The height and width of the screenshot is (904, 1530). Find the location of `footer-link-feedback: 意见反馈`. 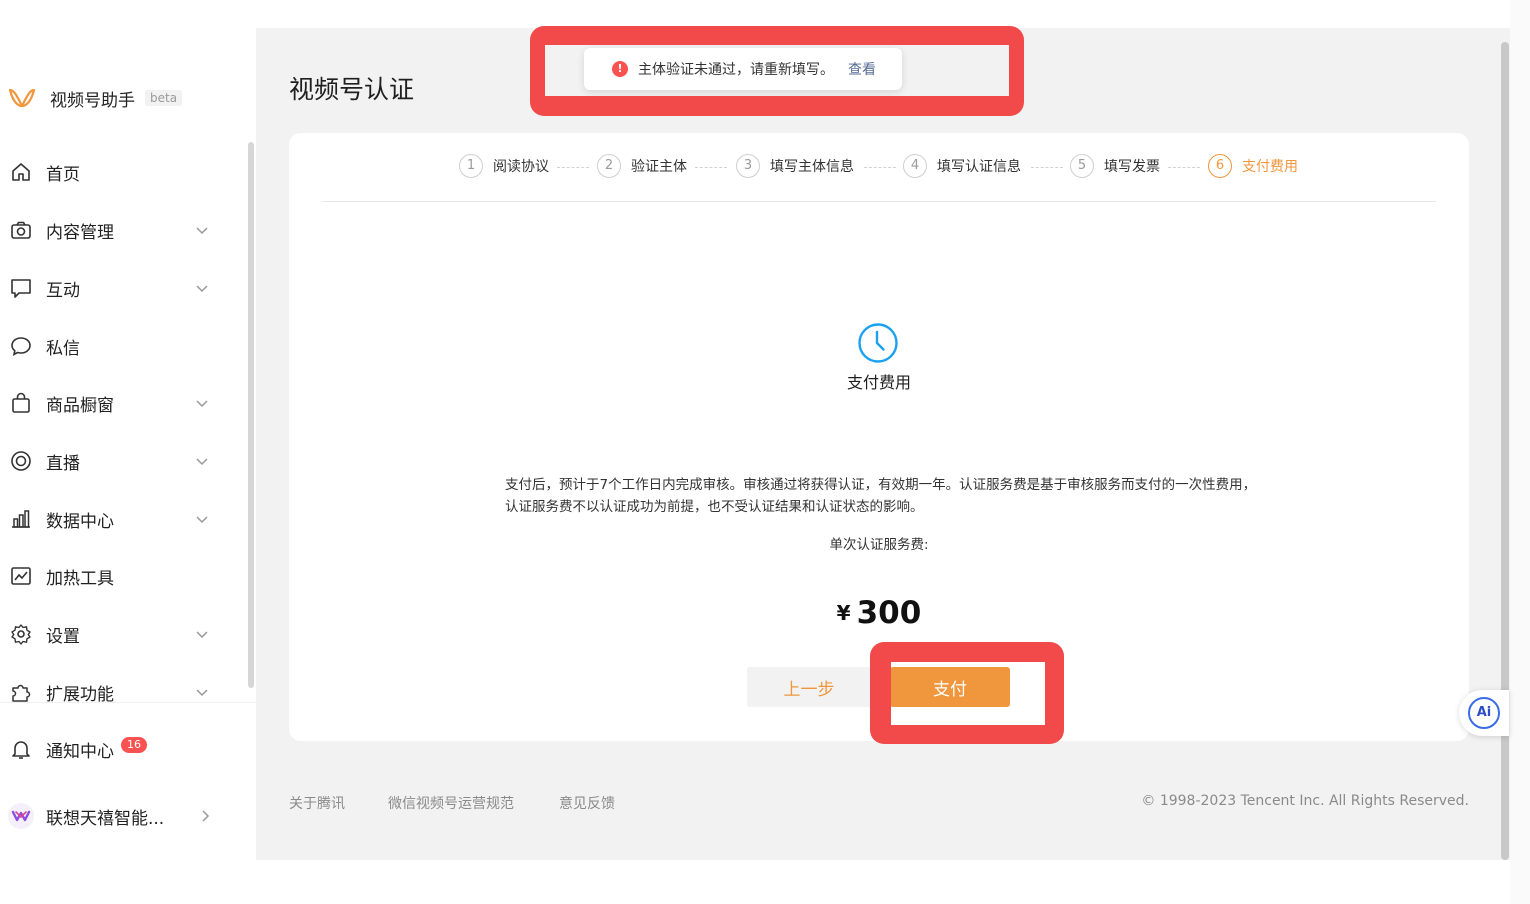

footer-link-feedback: 意见反馈 is located at coordinates (587, 803).